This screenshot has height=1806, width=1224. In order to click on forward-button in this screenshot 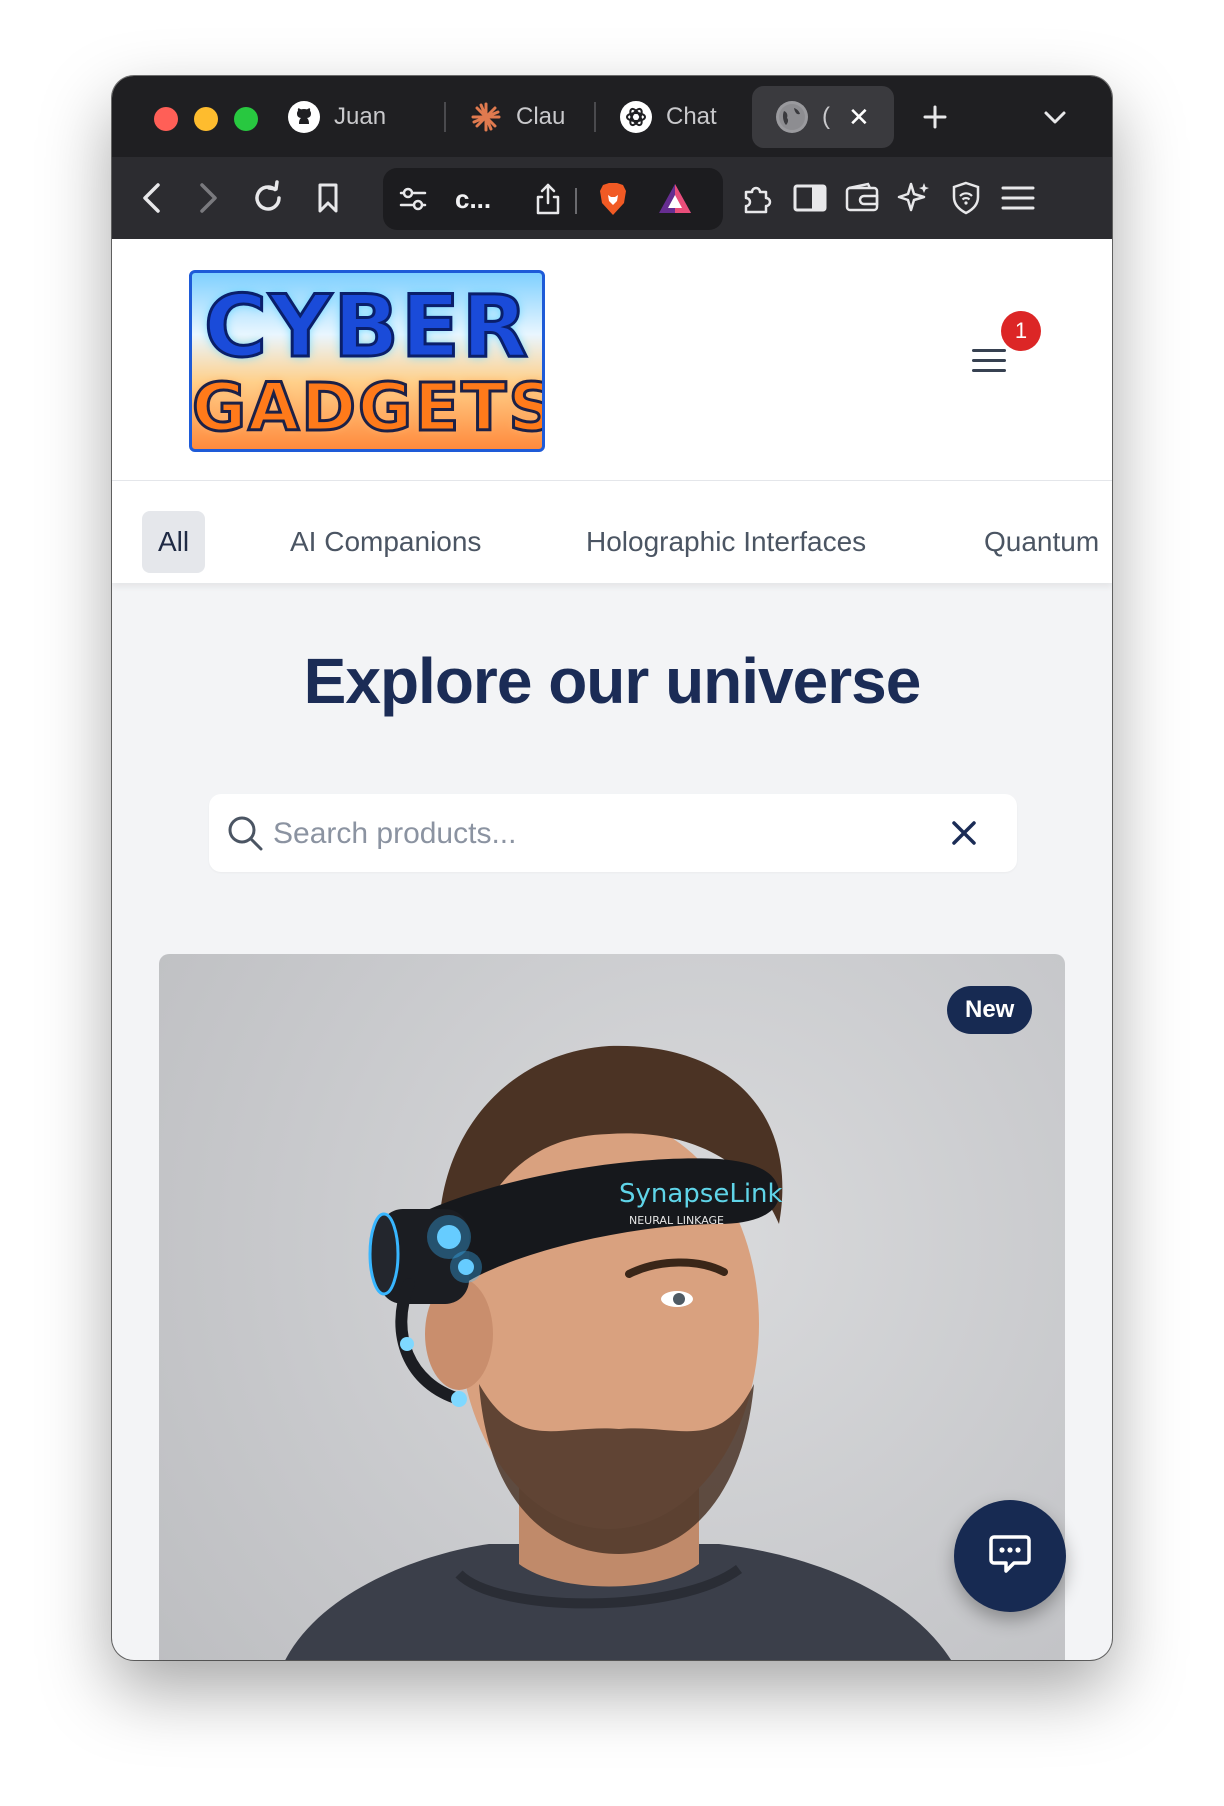, I will do `click(208, 198)`.